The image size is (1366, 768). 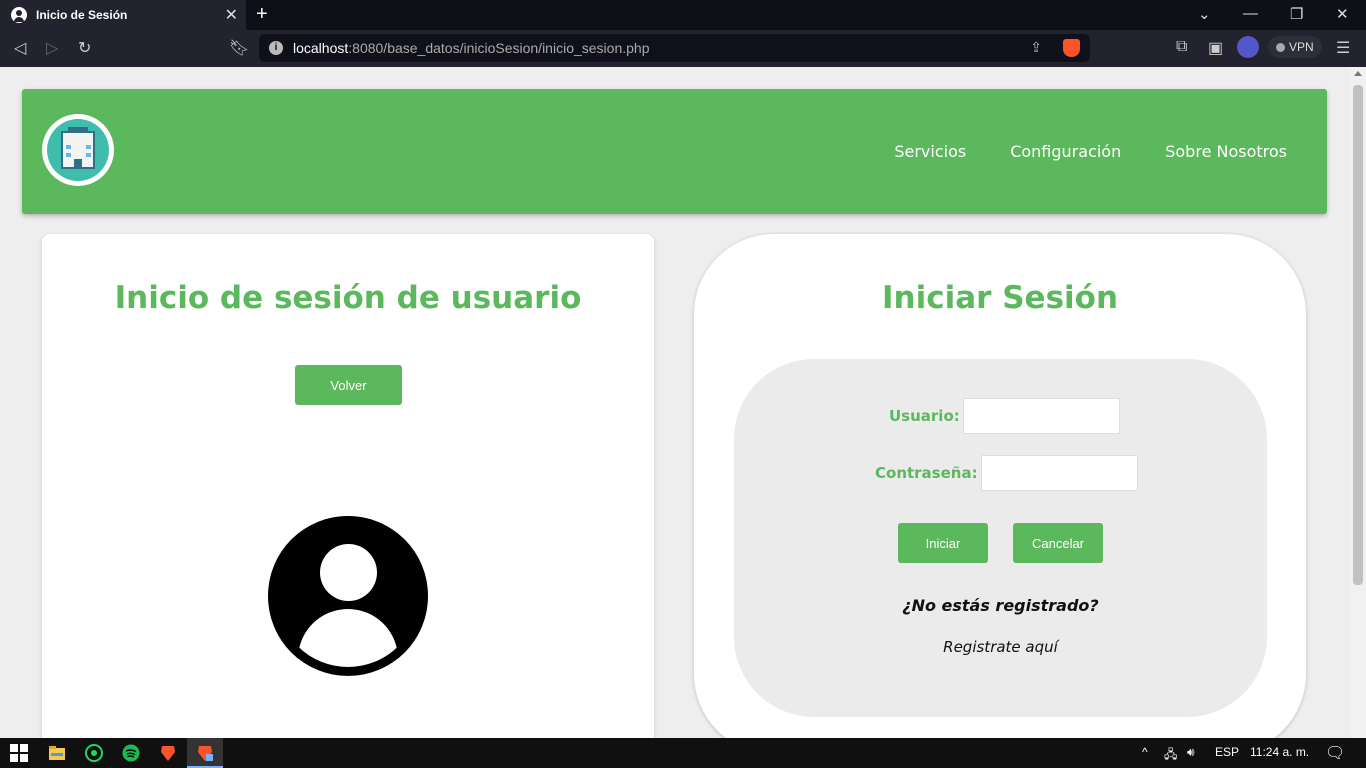 What do you see at coordinates (1058, 543) in the screenshot?
I see `cancel-button: Cancelar` at bounding box center [1058, 543].